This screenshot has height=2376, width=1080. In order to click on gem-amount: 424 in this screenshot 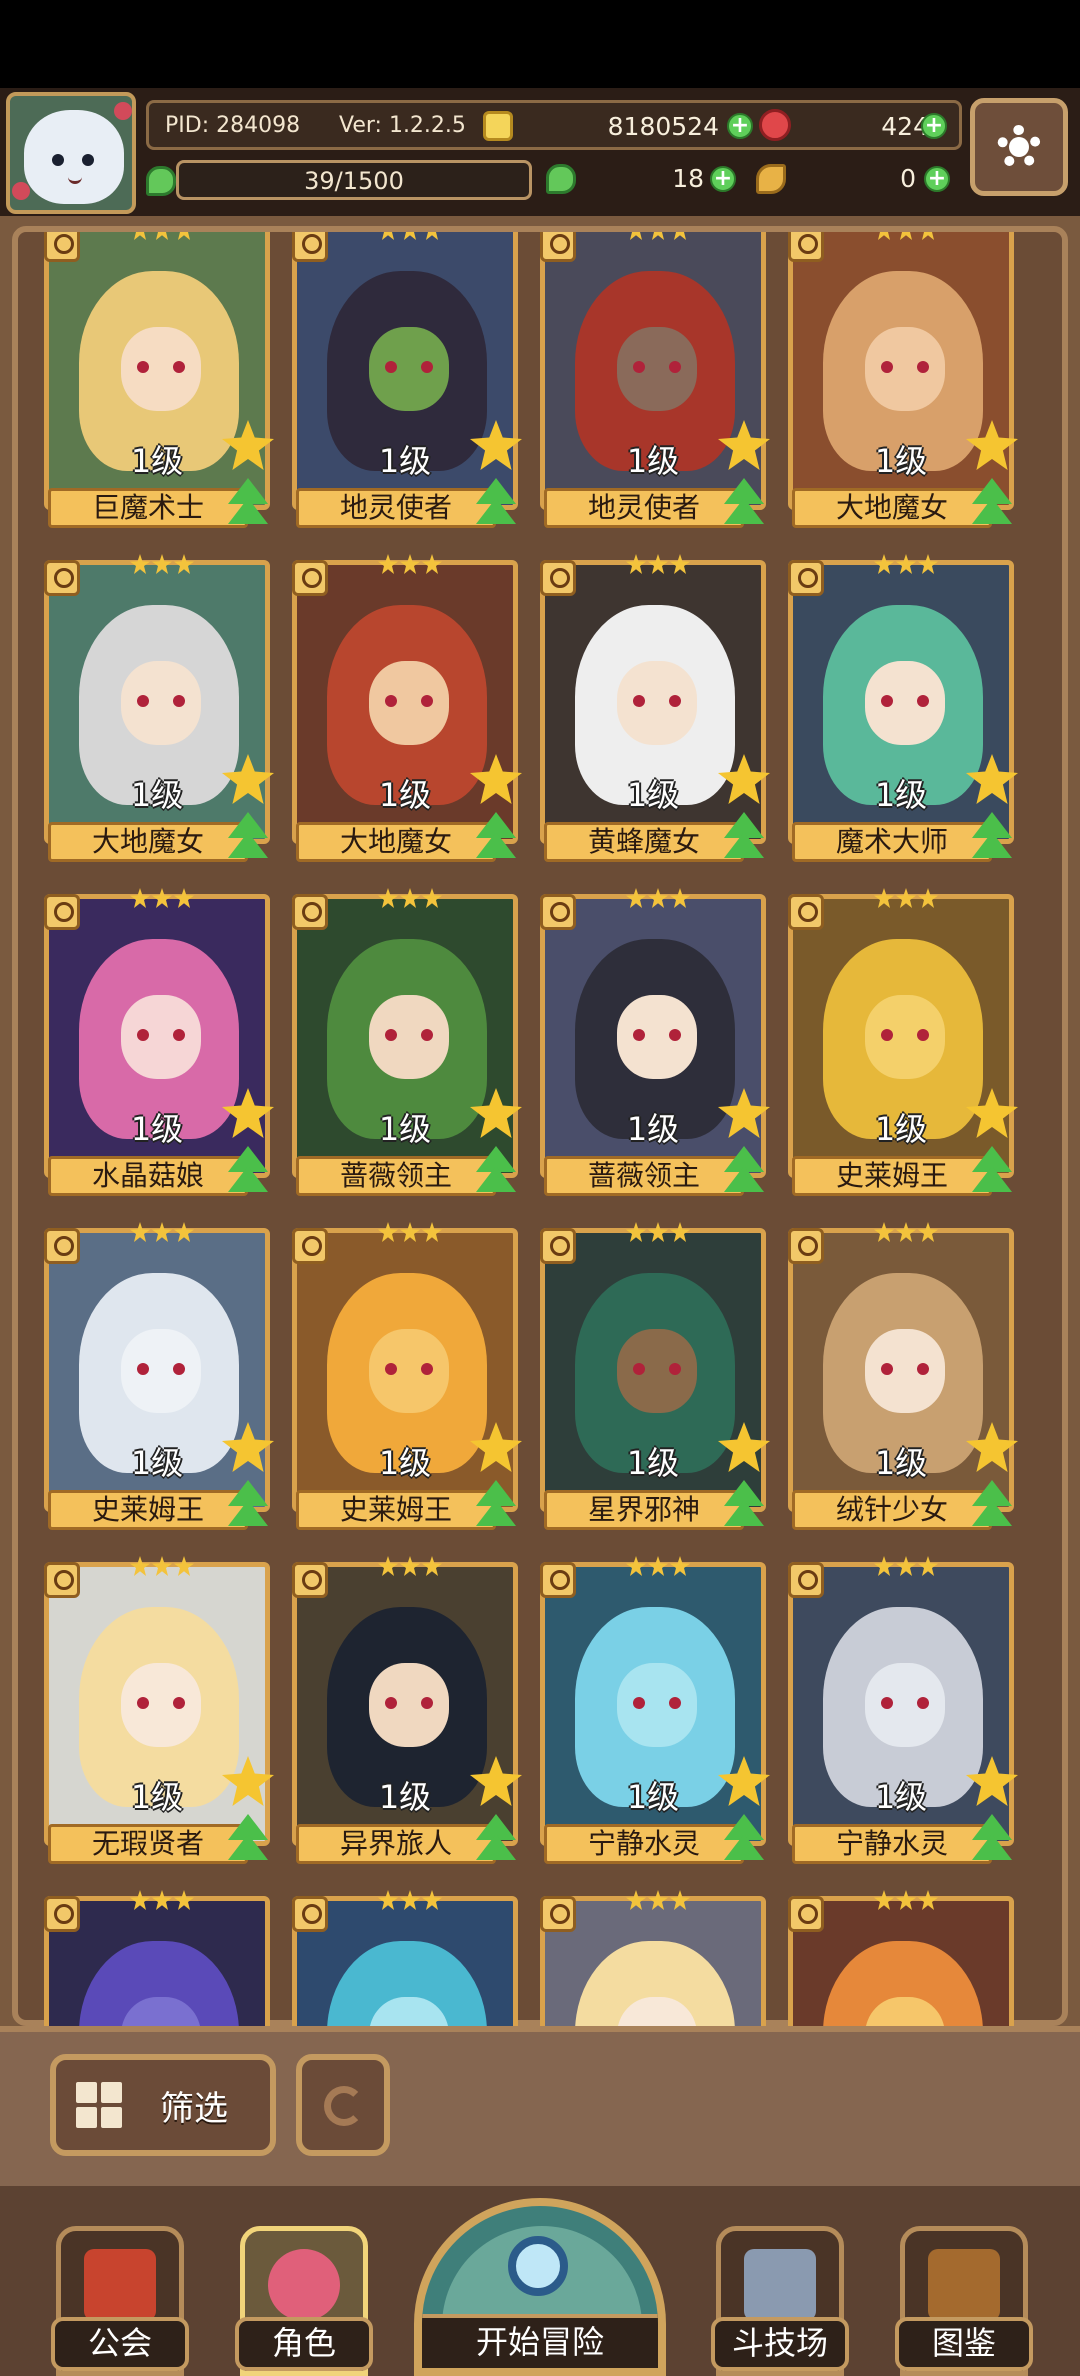, I will do `click(905, 126)`.